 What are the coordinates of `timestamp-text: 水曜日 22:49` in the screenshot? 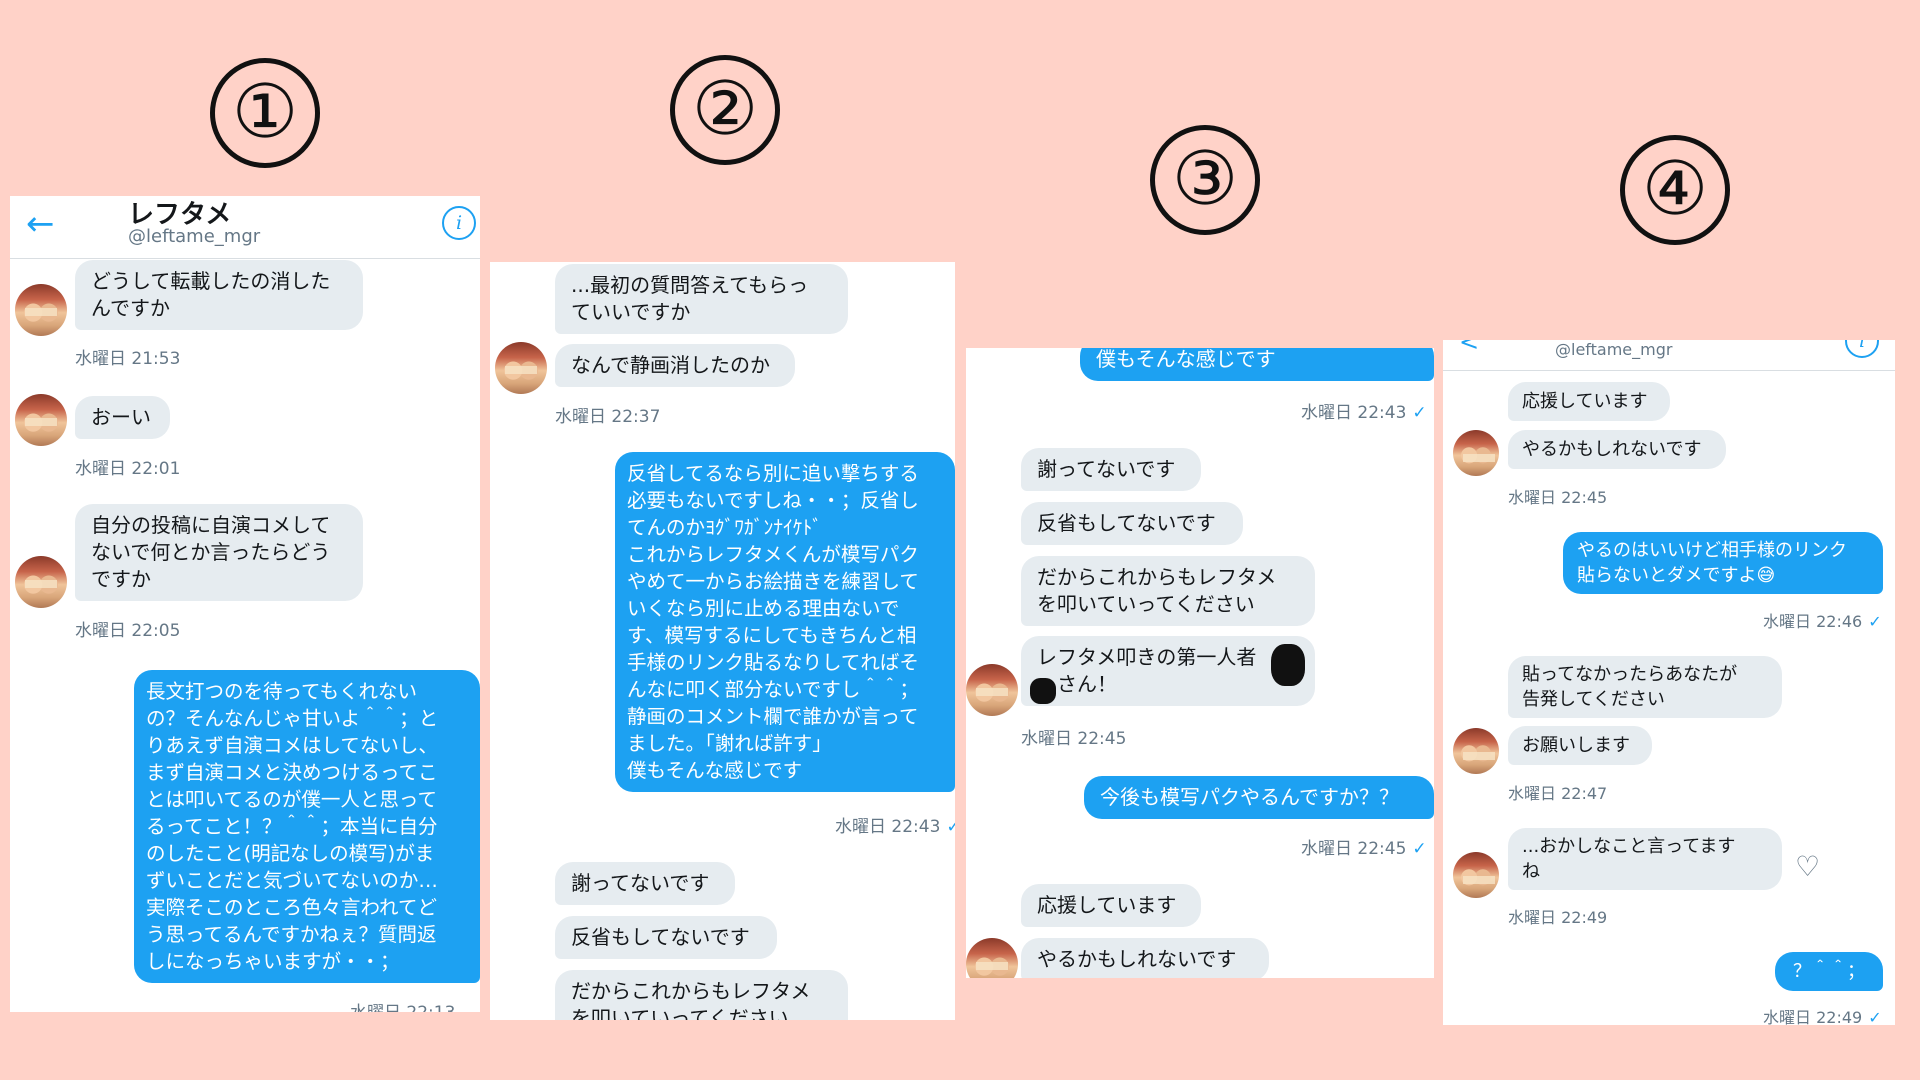 It's located at (1813, 1016).